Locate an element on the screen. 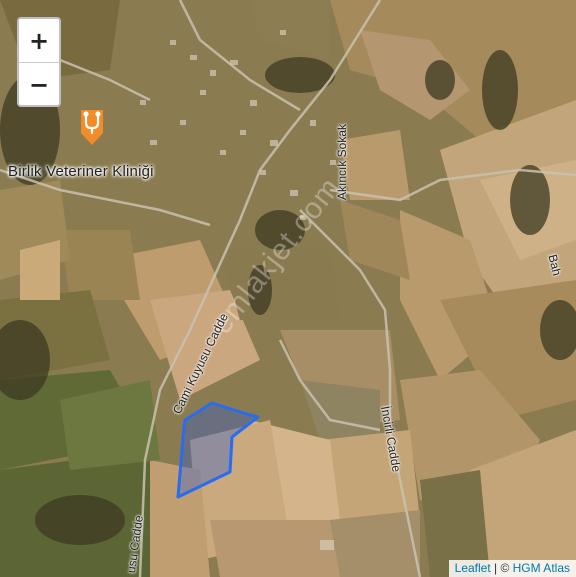  hgm-atlas-link: HGM Atlas is located at coordinates (541, 568).